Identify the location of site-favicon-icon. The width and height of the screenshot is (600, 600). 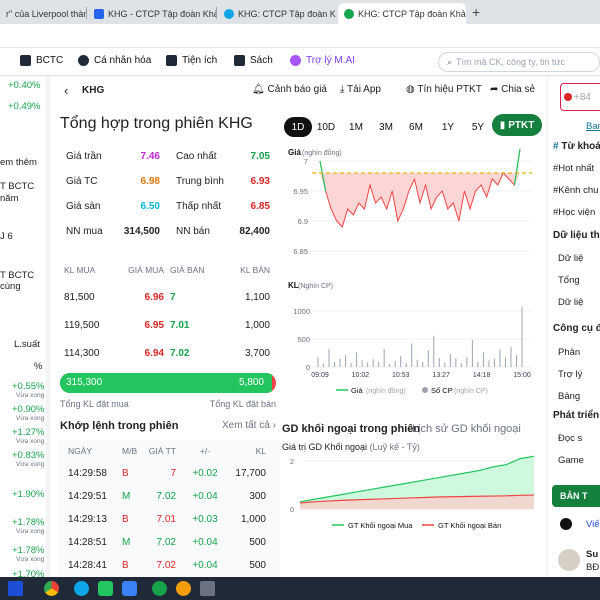
(99, 13).